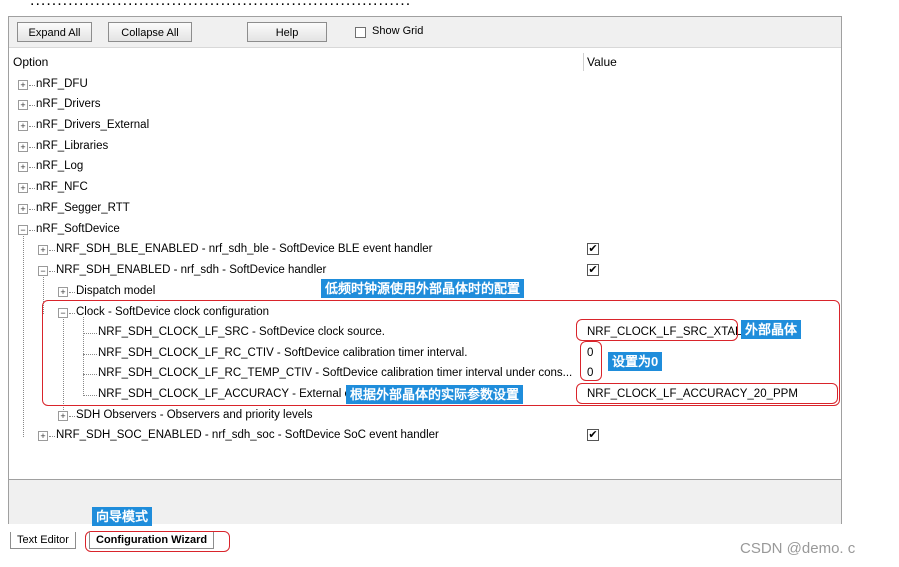 The width and height of the screenshot is (899, 567). Describe the element at coordinates (116, 291) in the screenshot. I see `tree-item-label: Dispatch model` at that location.